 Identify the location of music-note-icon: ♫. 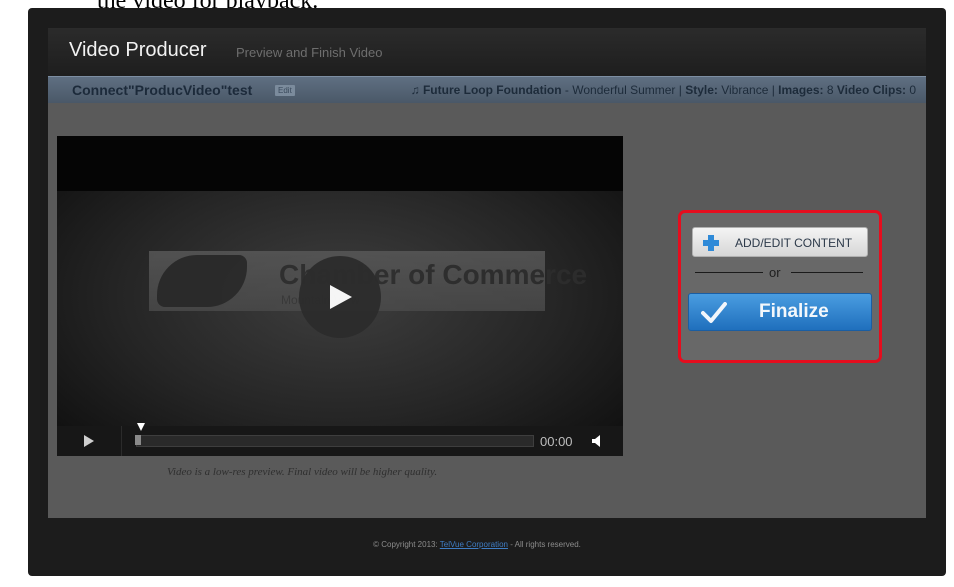
(416, 90).